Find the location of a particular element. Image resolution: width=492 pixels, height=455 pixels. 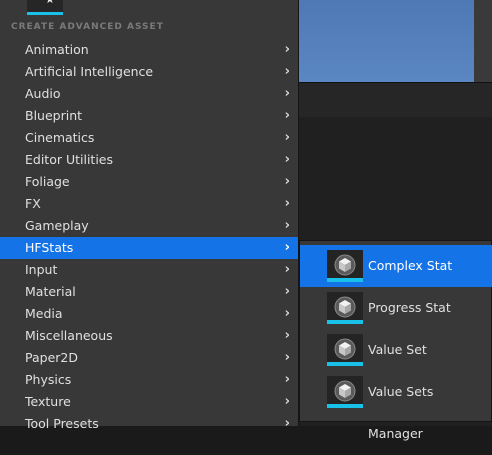

menu-item-label: Material is located at coordinates (50, 291).